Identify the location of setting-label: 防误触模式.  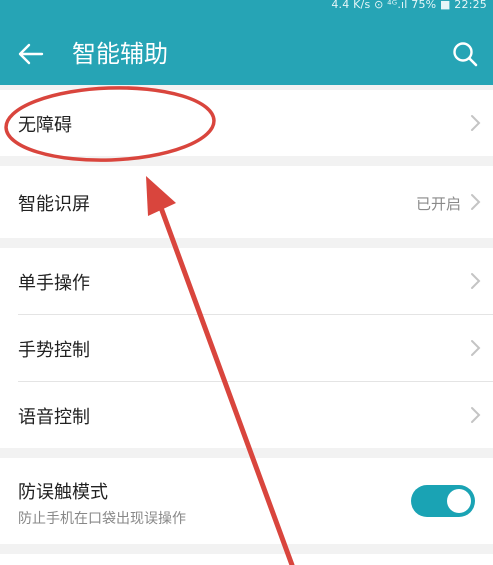
(63, 492).